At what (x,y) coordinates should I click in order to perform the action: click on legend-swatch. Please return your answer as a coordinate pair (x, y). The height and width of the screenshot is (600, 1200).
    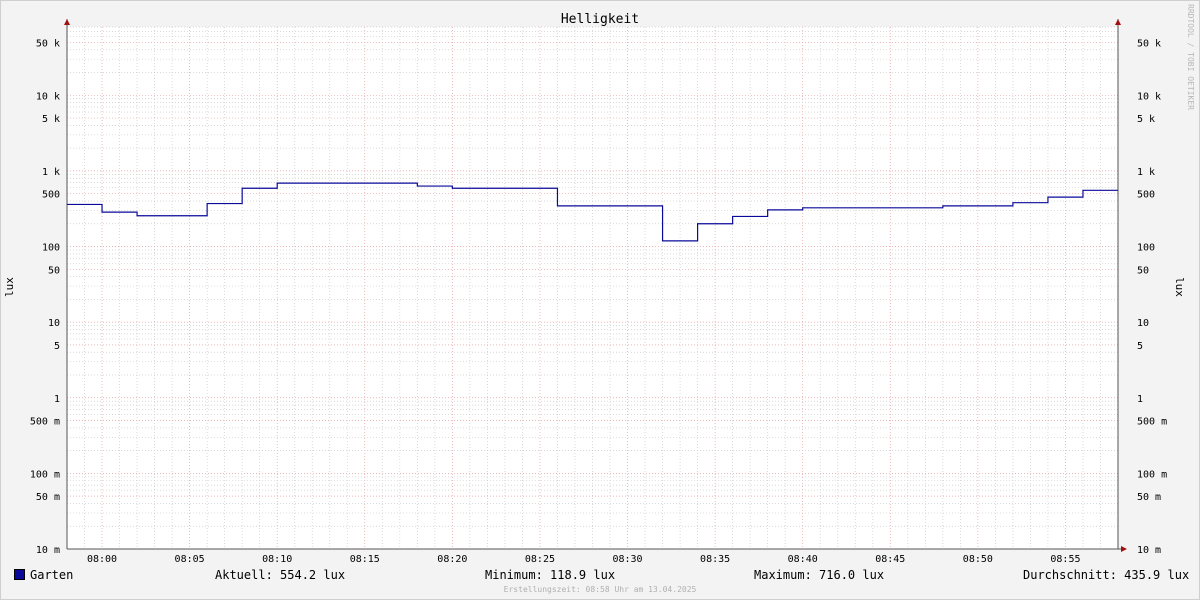
    Looking at the image, I should click on (19, 574).